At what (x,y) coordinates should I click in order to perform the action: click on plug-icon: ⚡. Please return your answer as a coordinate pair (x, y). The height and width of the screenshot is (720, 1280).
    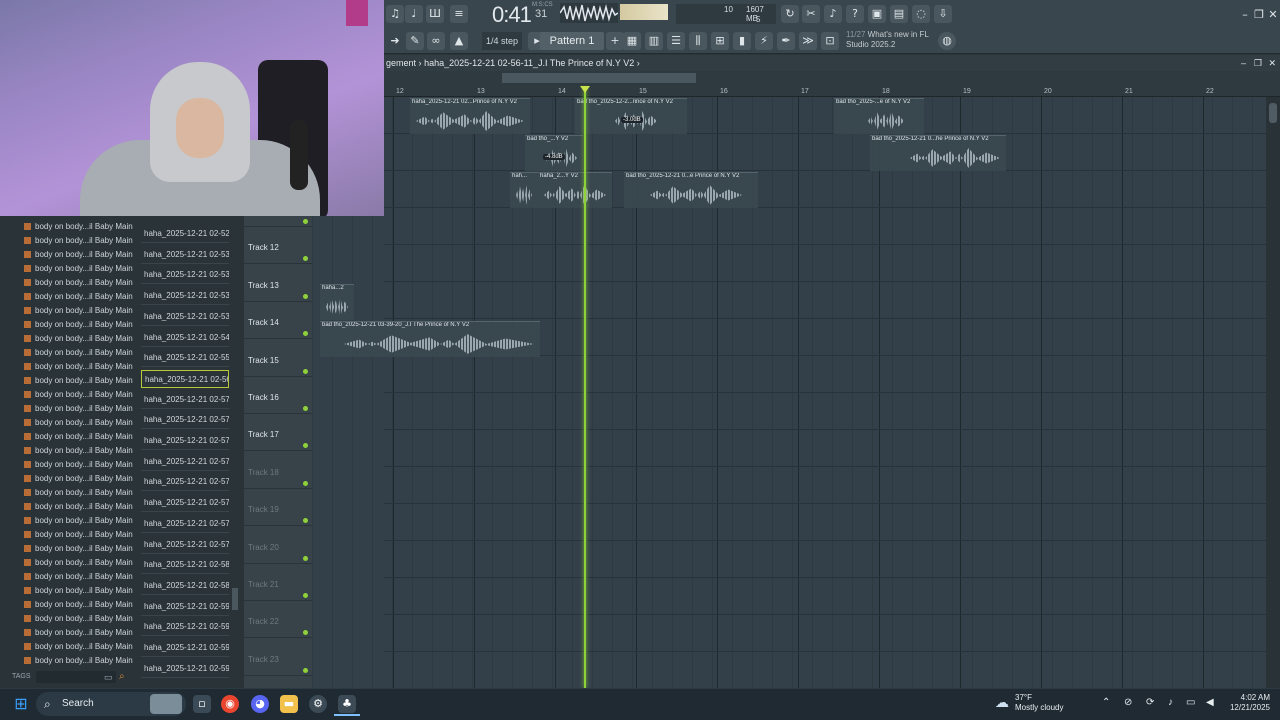
    Looking at the image, I should click on (764, 41).